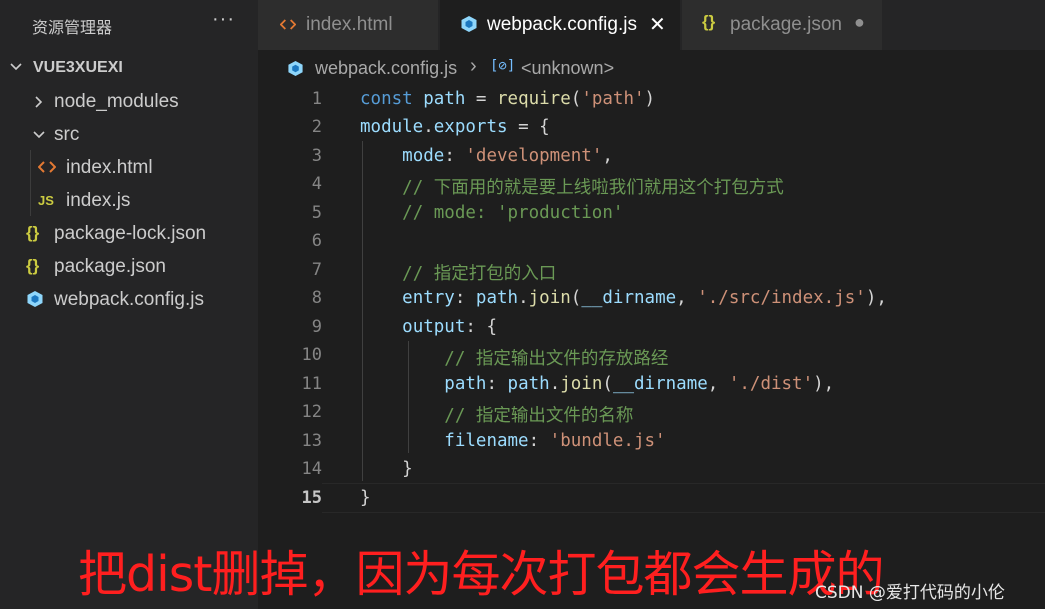  I want to click on current-line-highlight, so click(683, 498).